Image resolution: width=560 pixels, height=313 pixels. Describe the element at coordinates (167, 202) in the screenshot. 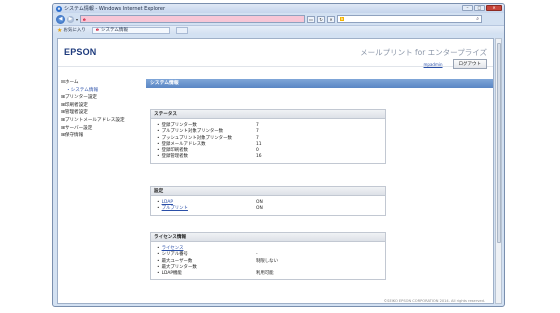

I see `ldap-link: LDAP` at that location.